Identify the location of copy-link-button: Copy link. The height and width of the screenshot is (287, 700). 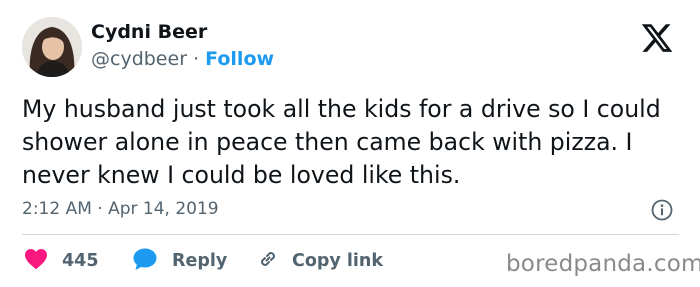
(319, 261).